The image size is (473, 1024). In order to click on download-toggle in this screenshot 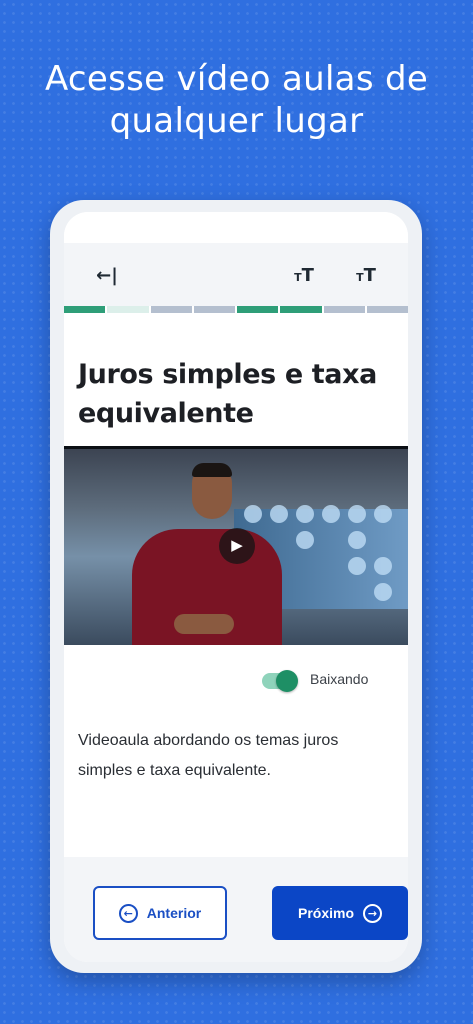, I will do `click(280, 681)`.